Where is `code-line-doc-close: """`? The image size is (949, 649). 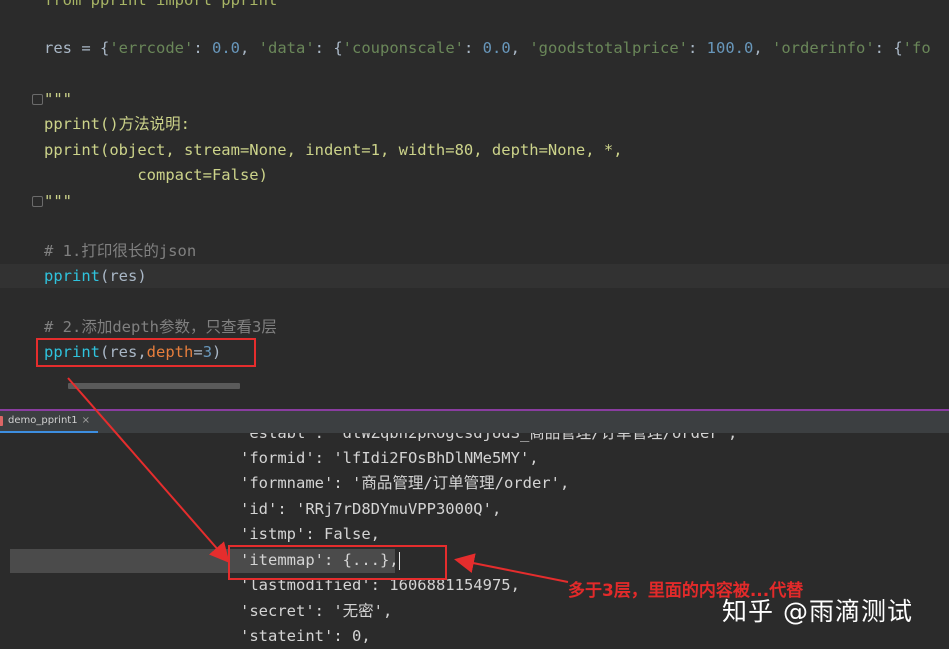 code-line-doc-close: """ is located at coordinates (58, 201).